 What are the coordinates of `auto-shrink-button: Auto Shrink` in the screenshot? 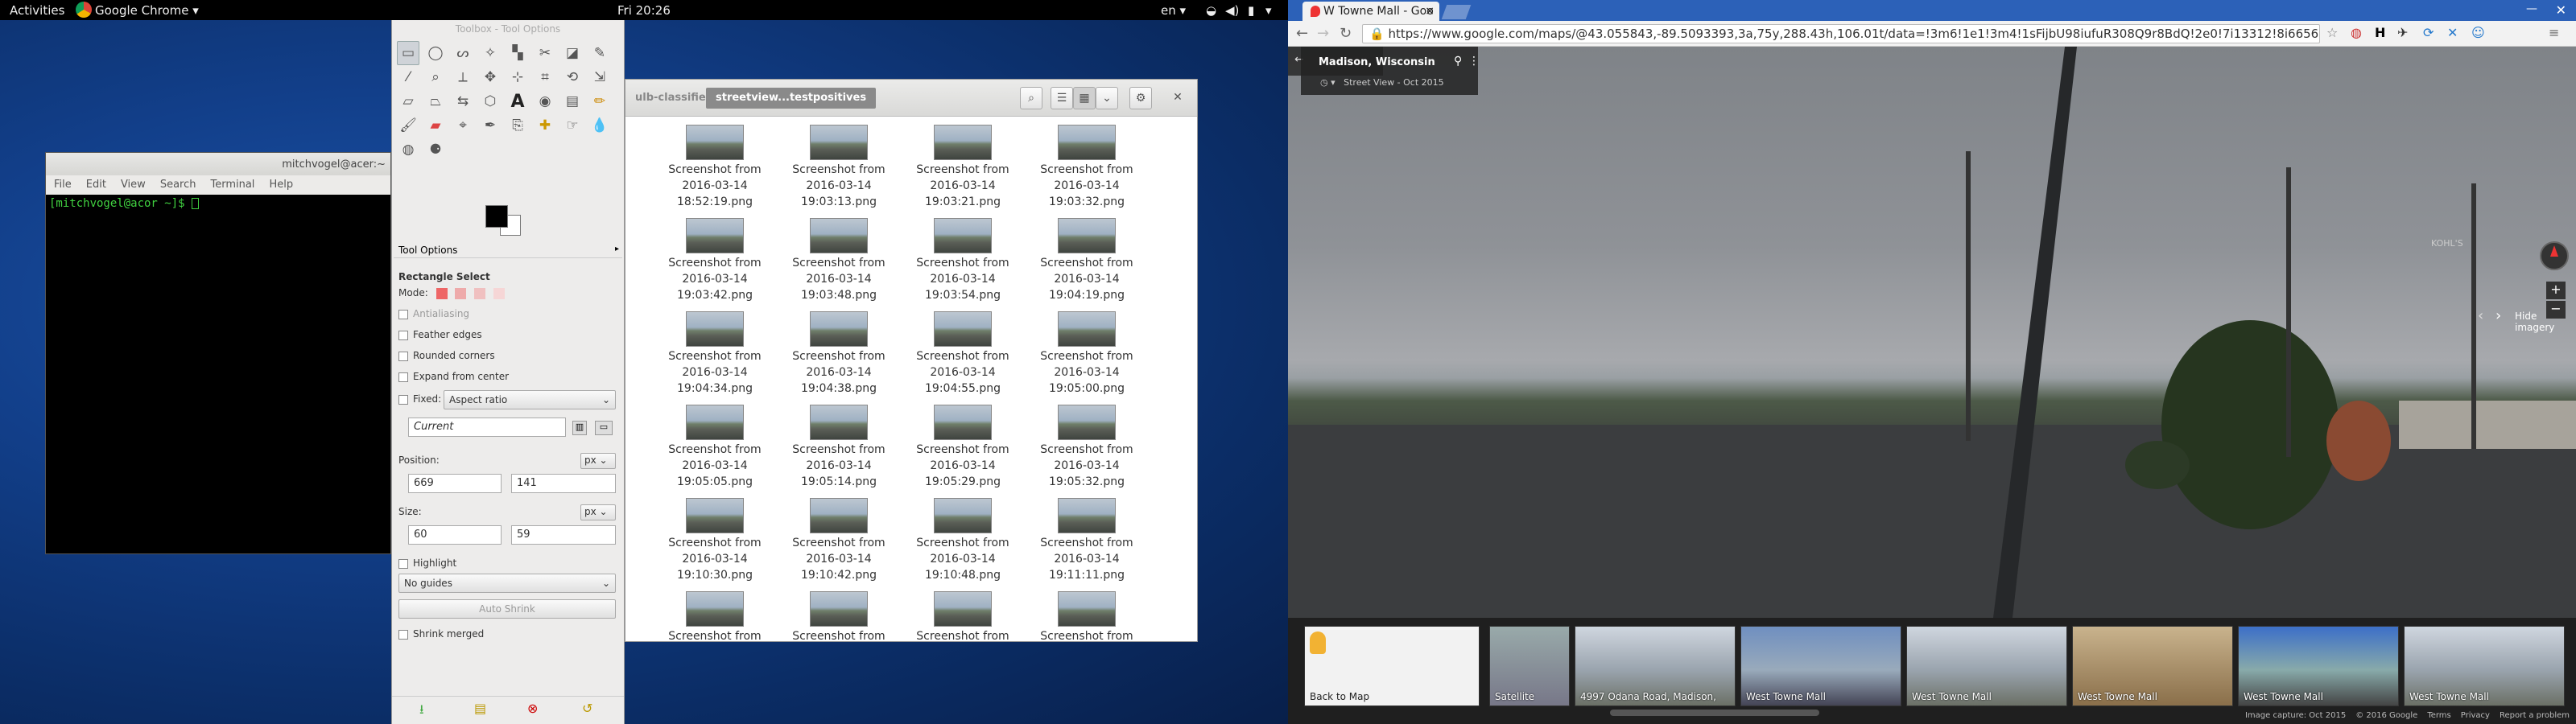 It's located at (507, 609).